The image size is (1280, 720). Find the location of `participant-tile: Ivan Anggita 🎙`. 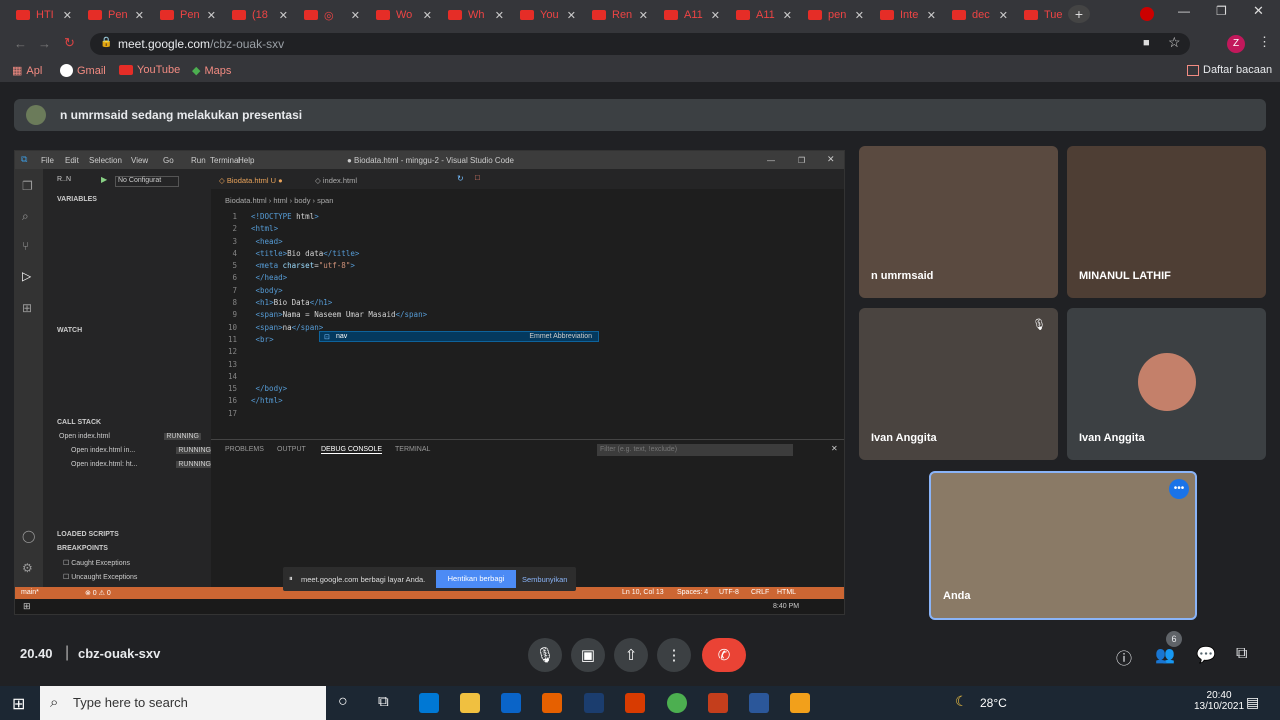

participant-tile: Ivan Anggita 🎙 is located at coordinates (958, 384).